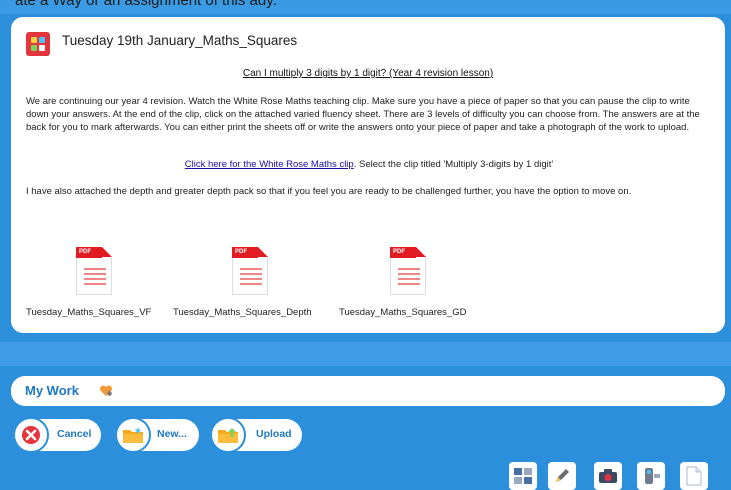 The height and width of the screenshot is (490, 731). Describe the element at coordinates (694, 476) in the screenshot. I see `document-icon` at that location.